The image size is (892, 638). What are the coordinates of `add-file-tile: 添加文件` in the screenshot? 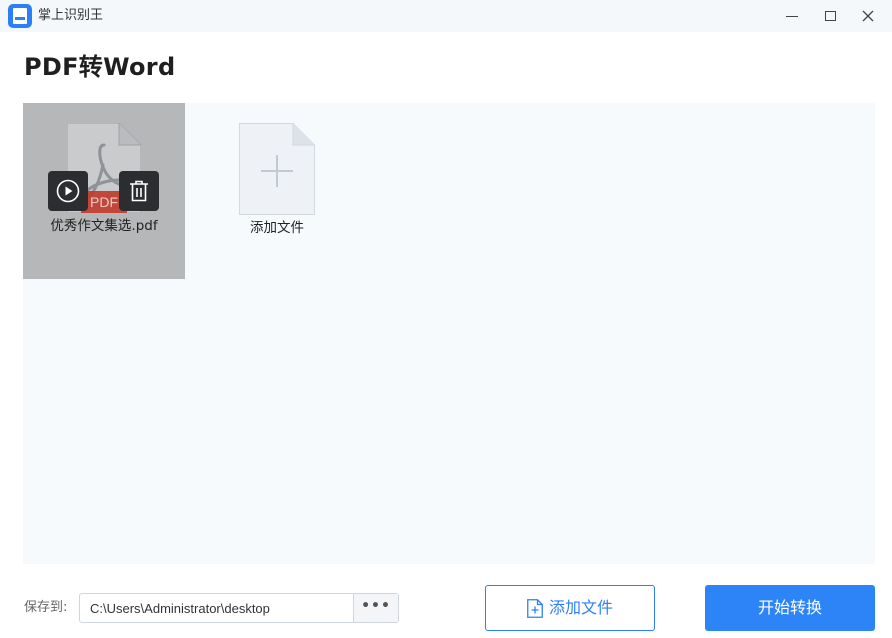 It's located at (277, 179).